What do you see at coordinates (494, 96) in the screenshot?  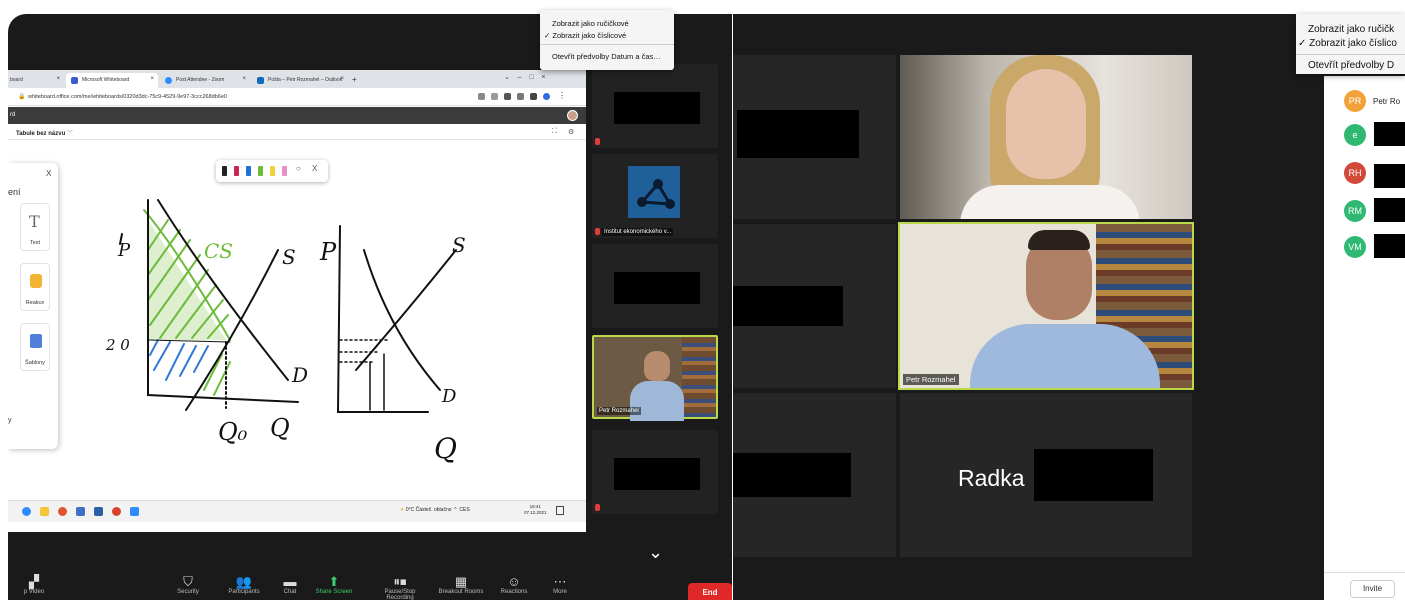 I see `star-icon` at bounding box center [494, 96].